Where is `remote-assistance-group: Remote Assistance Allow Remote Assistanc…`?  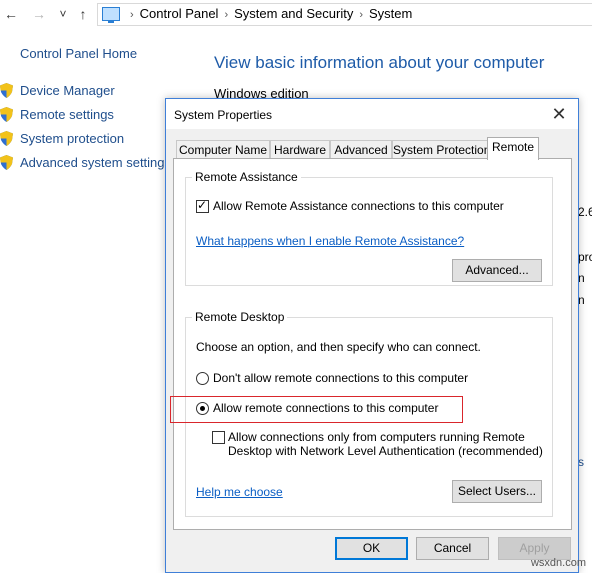
remote-assistance-group: Remote Assistance Allow Remote Assistanc… is located at coordinates (369, 228).